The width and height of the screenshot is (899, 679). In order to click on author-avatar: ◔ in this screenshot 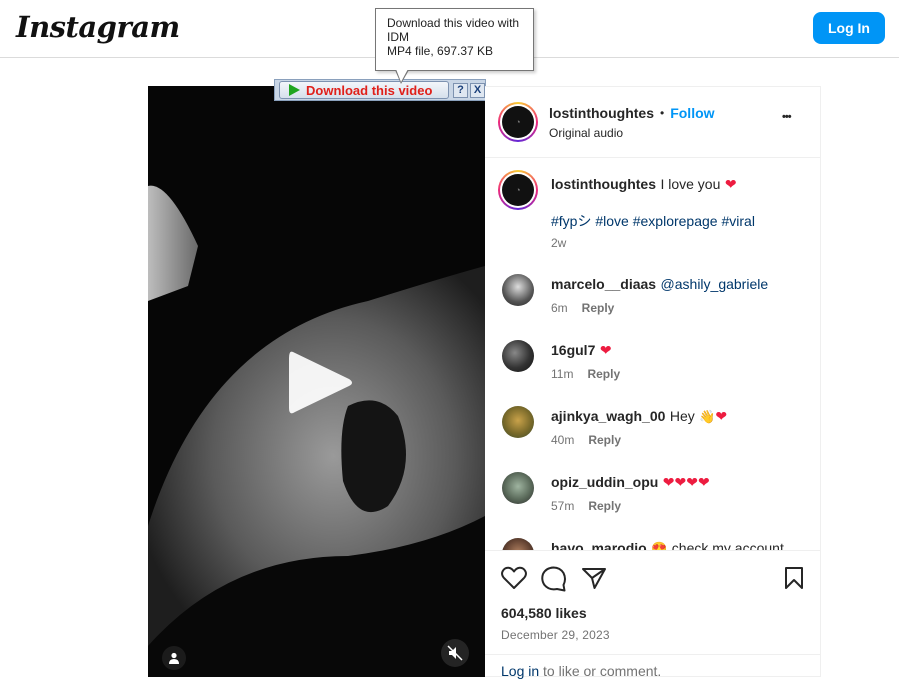, I will do `click(518, 122)`.